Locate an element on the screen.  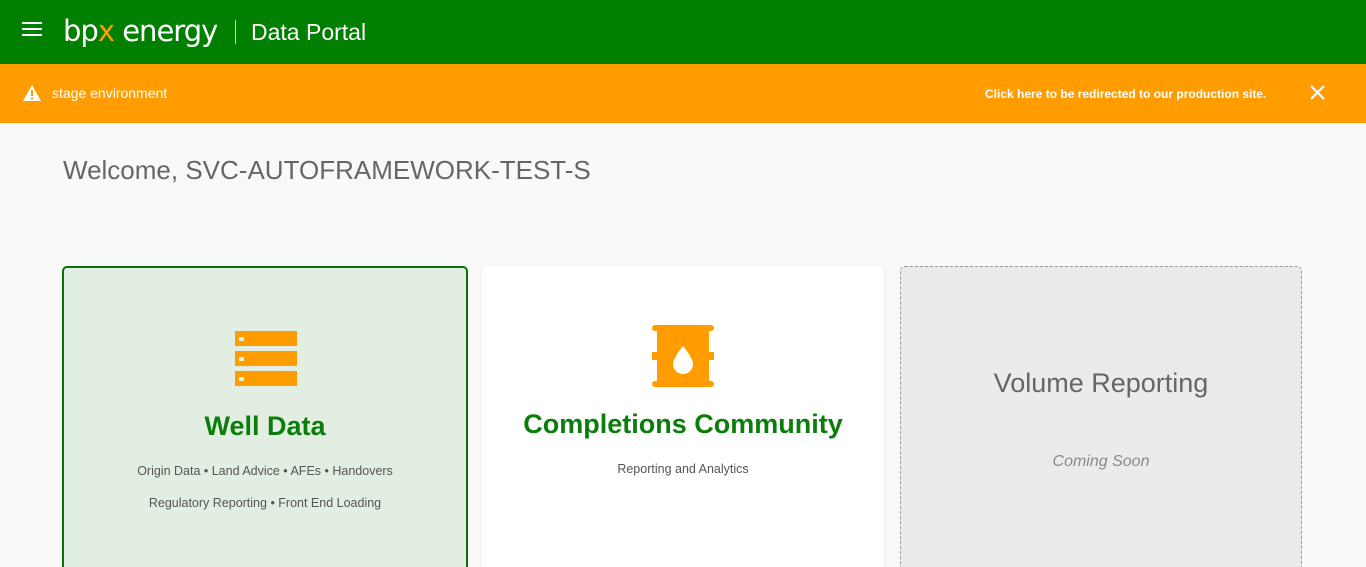
welcome-heading: Welcome, SVC-AUTOFRAMEWORK-TEST-S is located at coordinates (327, 170).